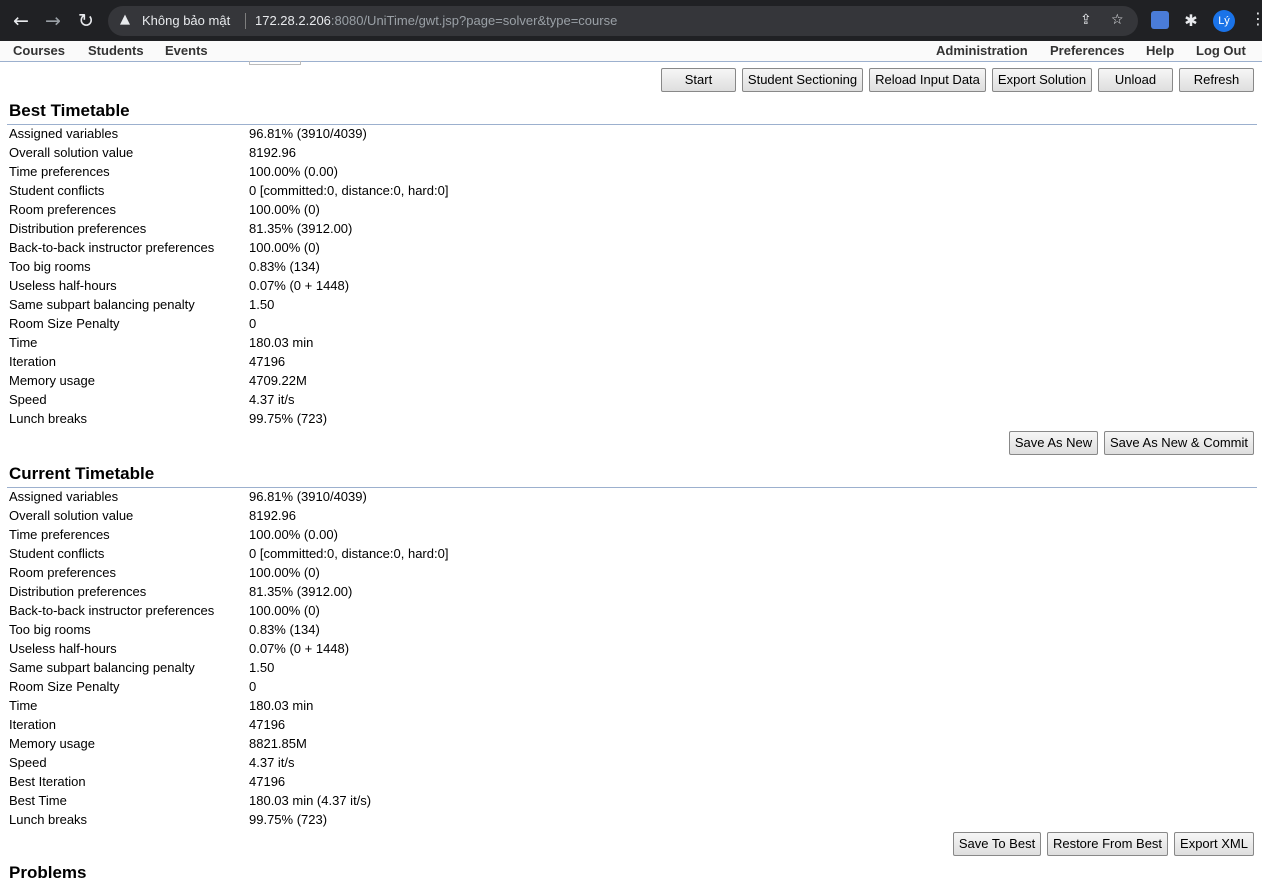 The image size is (1262, 883). I want to click on stat-label: Iteration, so click(32, 361).